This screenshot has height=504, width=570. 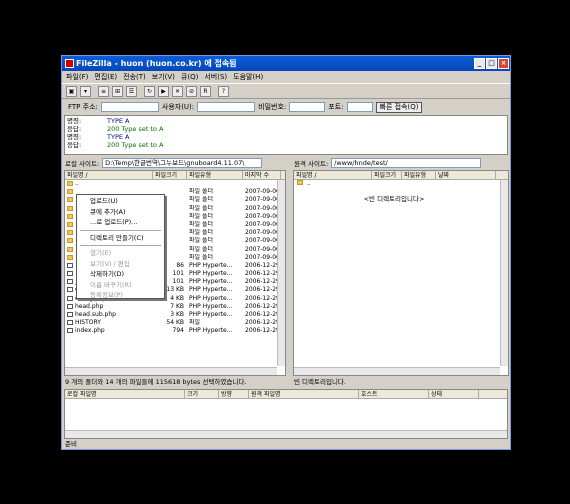 What do you see at coordinates (109, 315) in the screenshot?
I see `file-name: head.sub.php` at bounding box center [109, 315].